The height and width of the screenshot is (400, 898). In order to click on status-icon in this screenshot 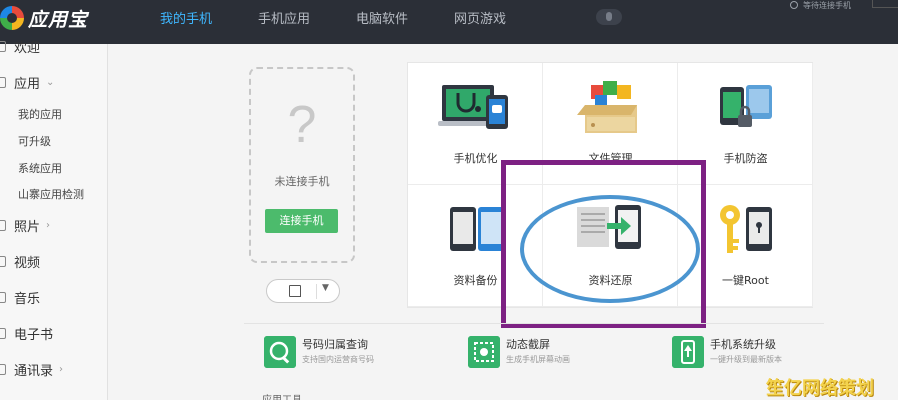, I will do `click(794, 5)`.